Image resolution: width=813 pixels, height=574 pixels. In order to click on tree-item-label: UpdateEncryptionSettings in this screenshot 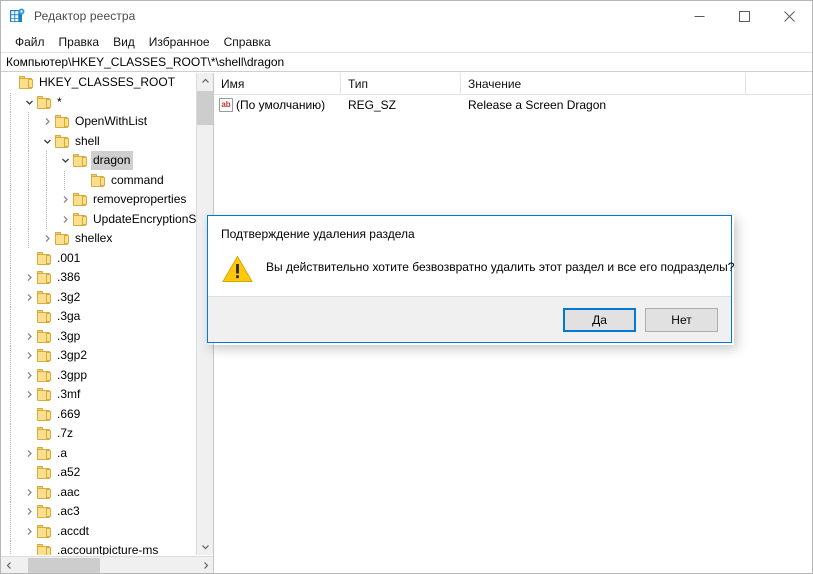, I will do `click(144, 218)`.